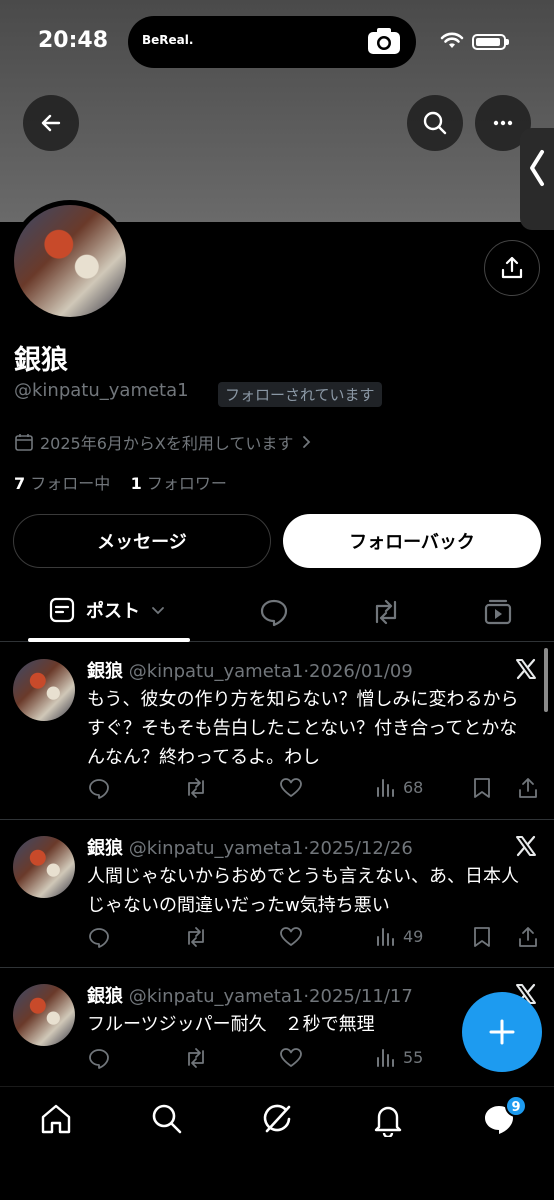 This screenshot has width=554, height=1200. Describe the element at coordinates (270, 996) in the screenshot. I see `post-meta: @kinpatu_yameta1·2025/11/17` at that location.